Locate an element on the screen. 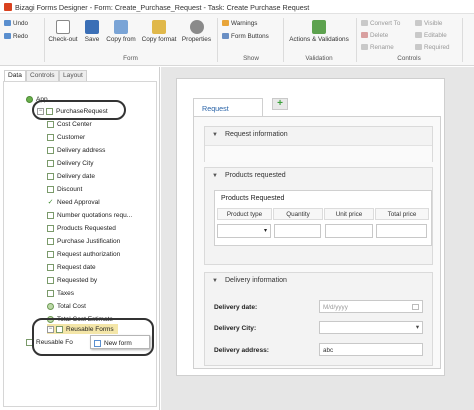 The height and width of the screenshot is (410, 474). collection-icon is located at coordinates (50, 228).